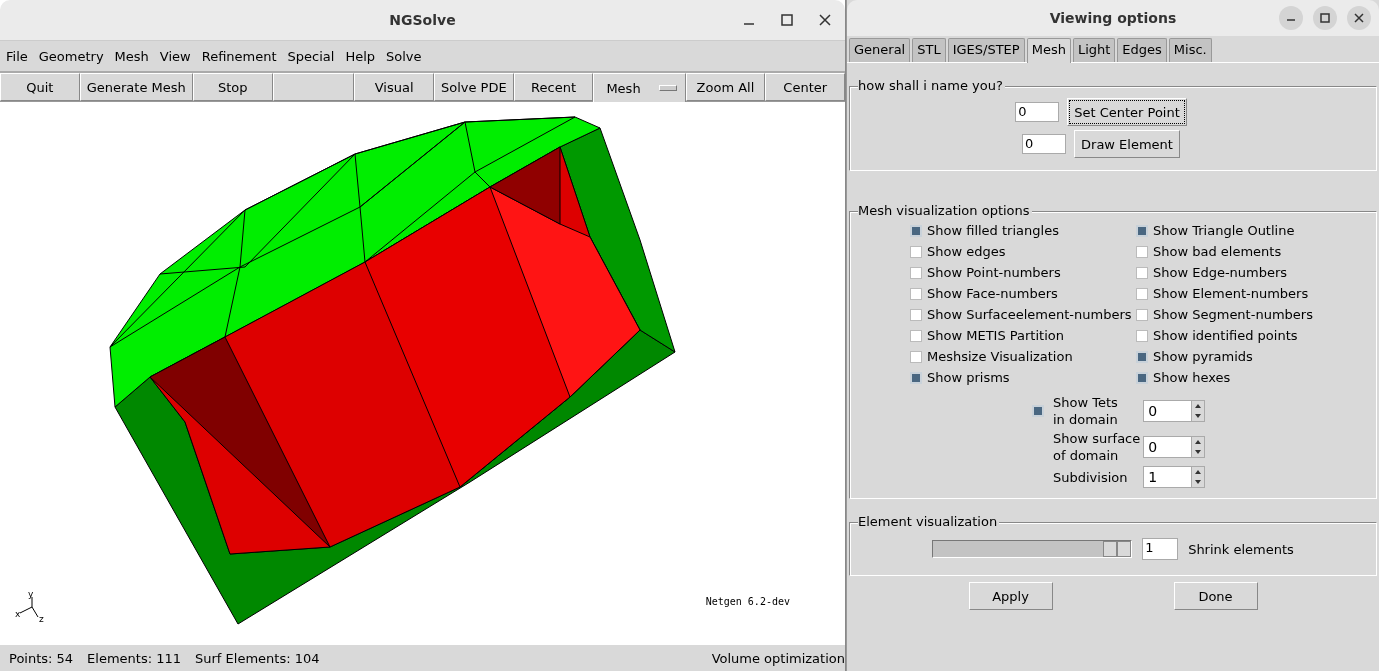 Image resolution: width=1379 pixels, height=671 pixels. I want to click on checkbox-label: Show Edge-numbers, so click(1220, 272).